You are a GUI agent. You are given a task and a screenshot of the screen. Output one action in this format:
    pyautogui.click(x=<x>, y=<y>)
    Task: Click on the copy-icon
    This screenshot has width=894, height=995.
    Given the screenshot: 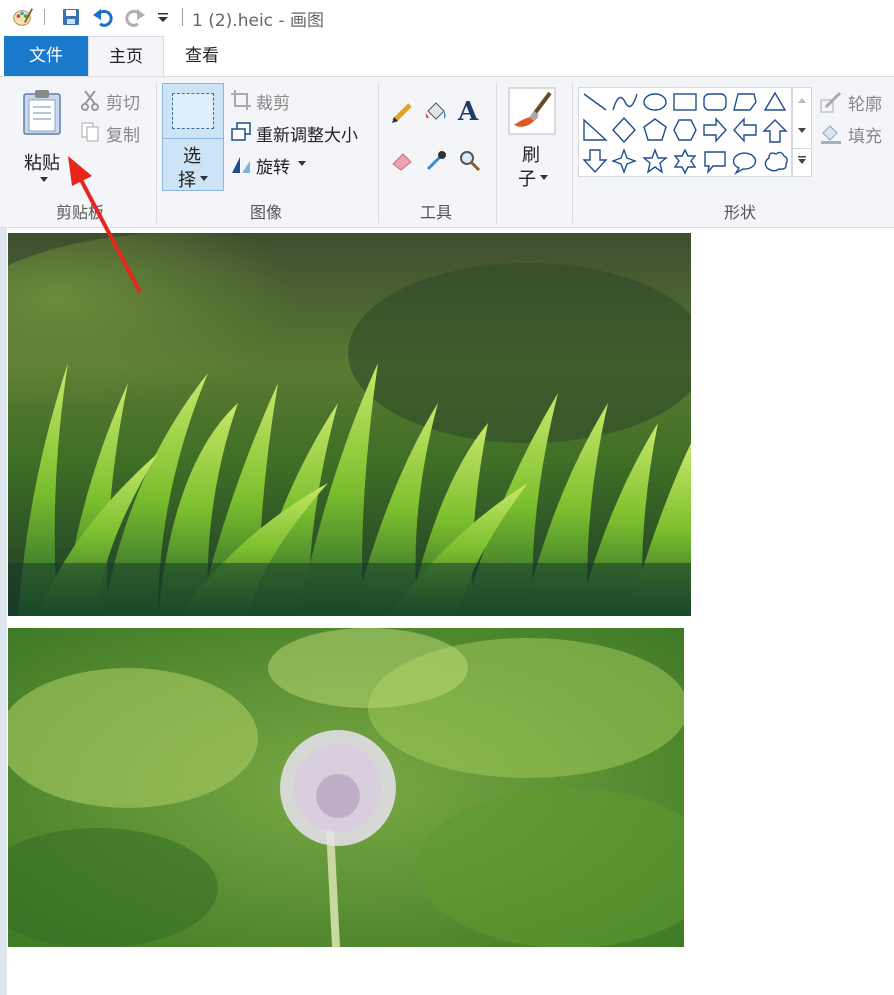 What is the action you would take?
    pyautogui.click(x=90, y=132)
    